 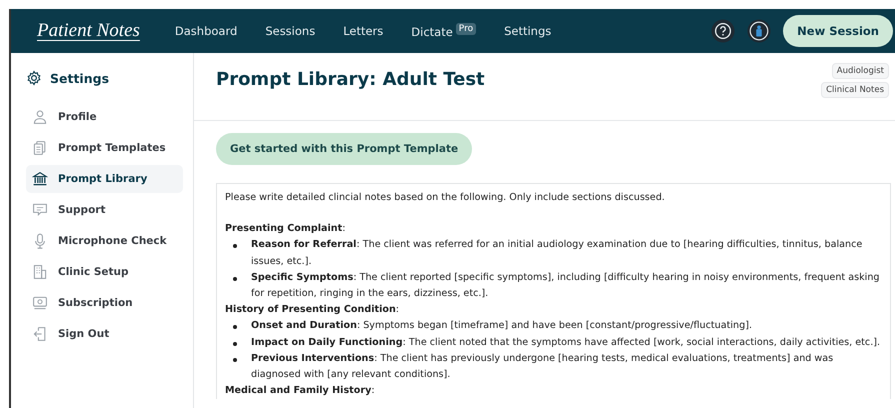 What do you see at coordinates (40, 272) in the screenshot?
I see `building-icon` at bounding box center [40, 272].